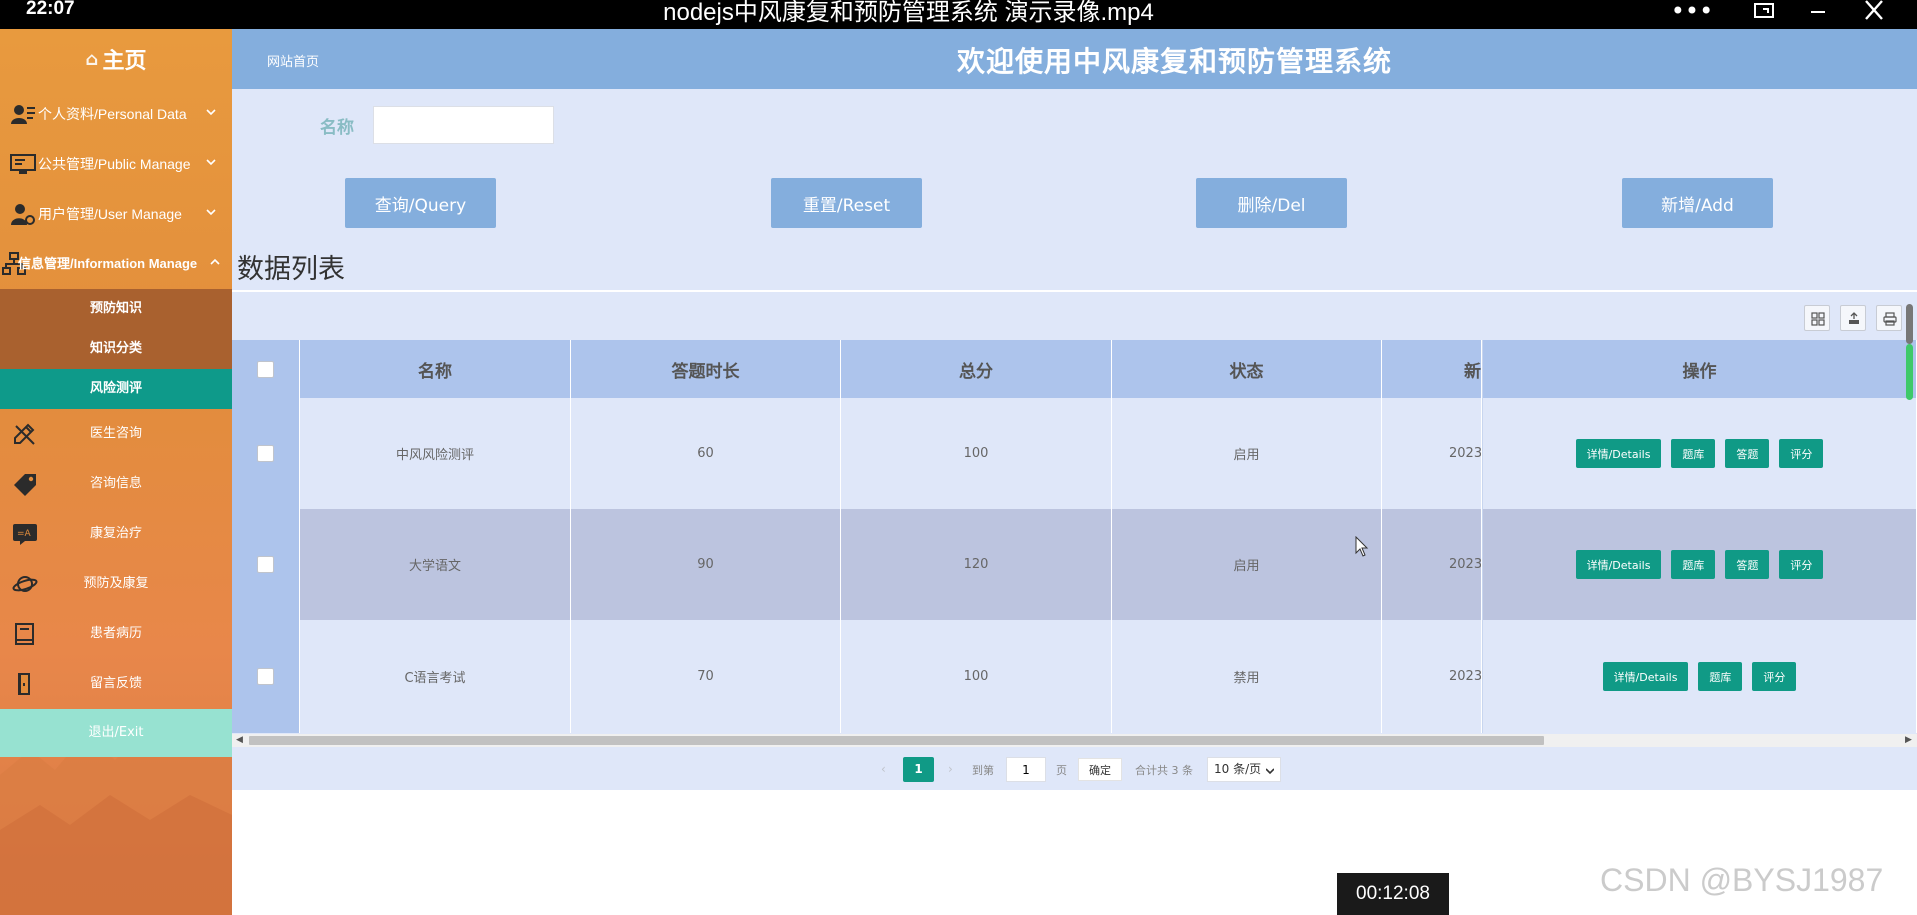  I want to click on column-header-name: 名称, so click(435, 369).